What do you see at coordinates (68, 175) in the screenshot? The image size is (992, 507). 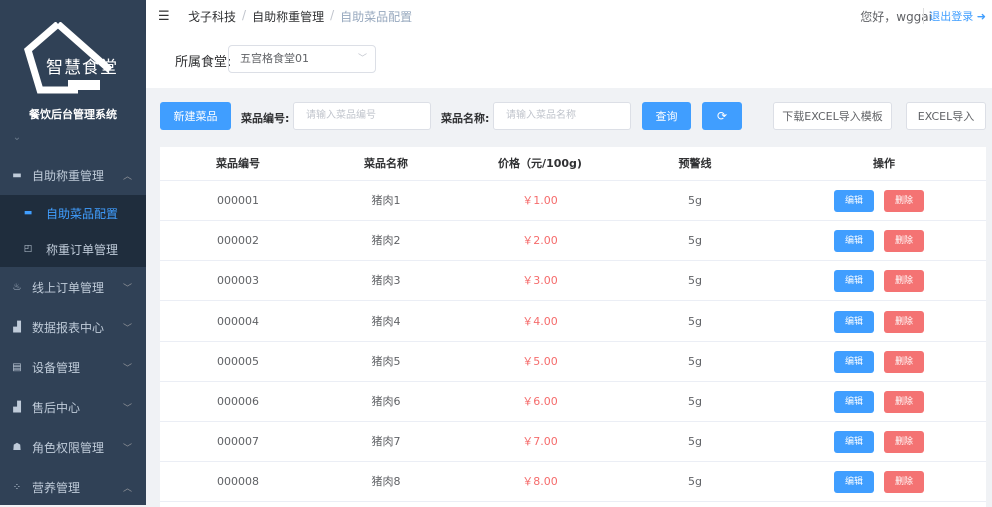 I see `sidebar-item-label: 自助称重管理` at bounding box center [68, 175].